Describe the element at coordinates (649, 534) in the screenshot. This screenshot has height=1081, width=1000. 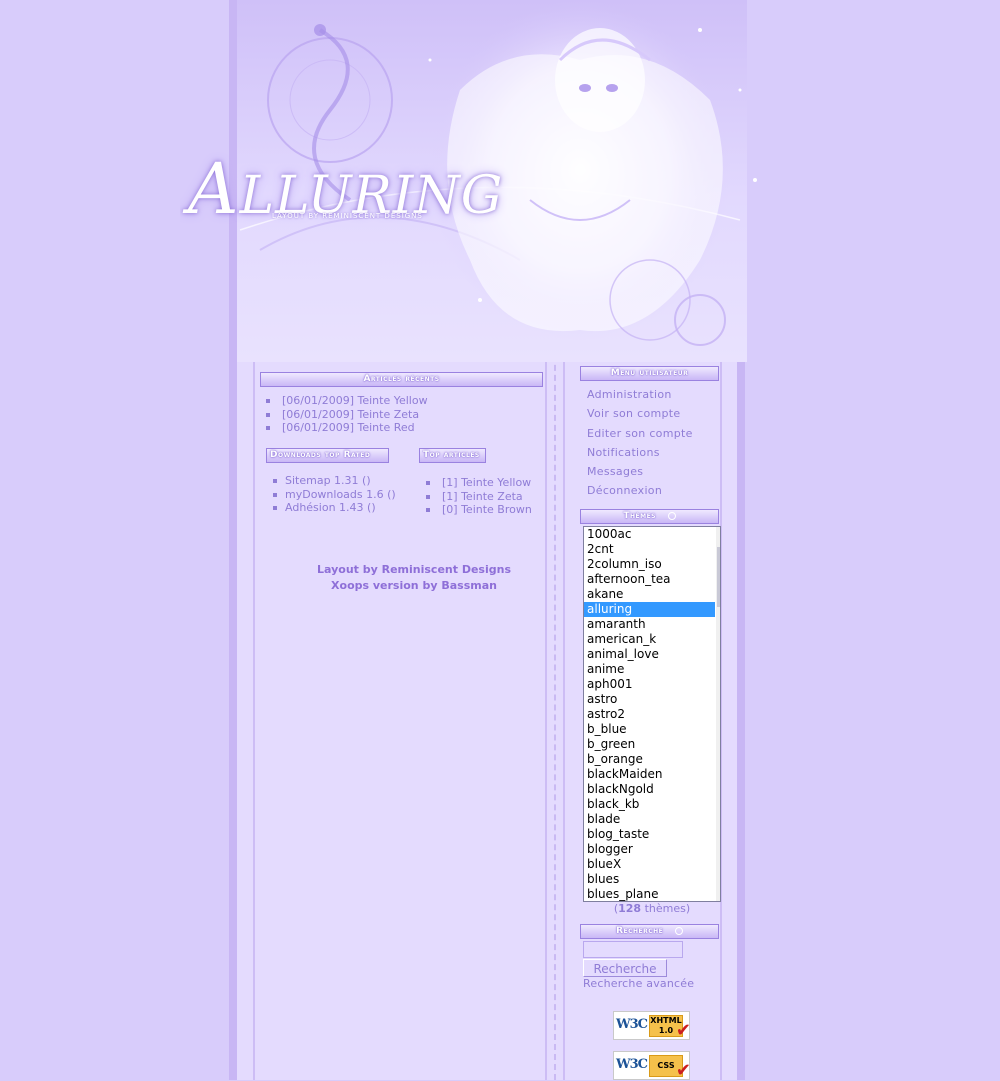
I see `theme-option: 1000ac` at that location.